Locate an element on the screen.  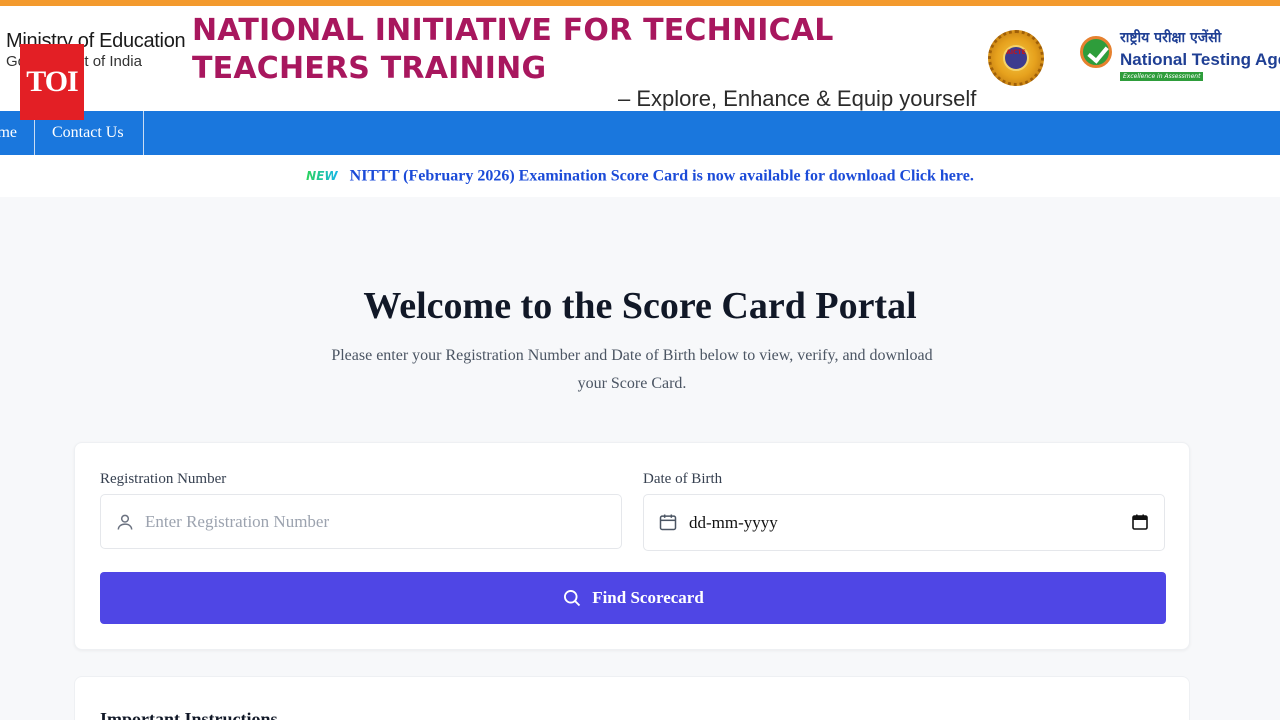
search-icon is located at coordinates (572, 598).